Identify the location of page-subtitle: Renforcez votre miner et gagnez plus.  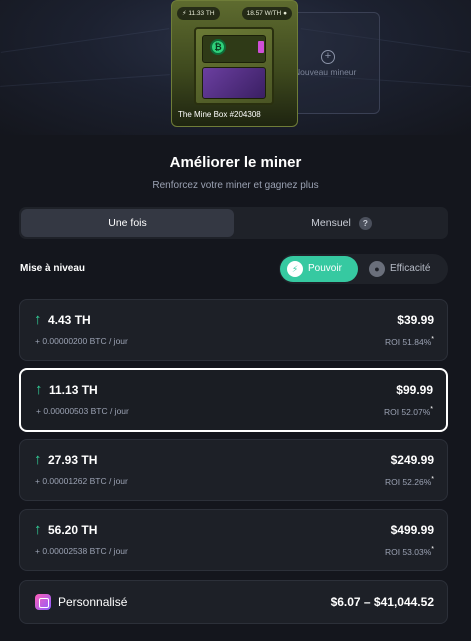
(235, 185).